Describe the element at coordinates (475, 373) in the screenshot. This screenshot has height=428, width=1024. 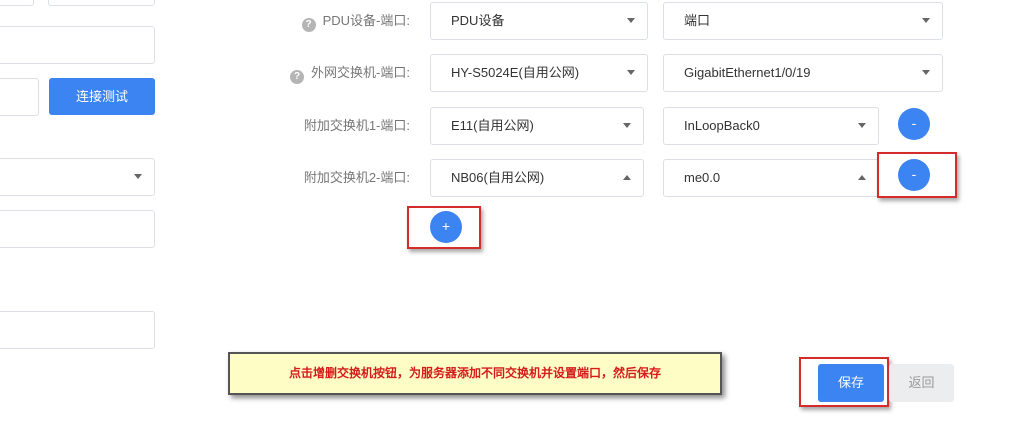
I see `instruction-tip: 点击增删交换机按钮，为服务器添加不同交换机并设置端口，然后保存` at that location.